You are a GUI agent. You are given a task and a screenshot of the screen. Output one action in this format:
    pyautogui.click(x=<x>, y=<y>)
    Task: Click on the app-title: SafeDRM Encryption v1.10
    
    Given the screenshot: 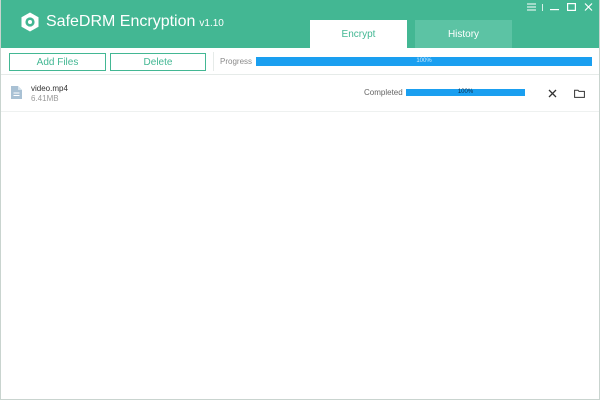 What is the action you would take?
    pyautogui.click(x=135, y=23)
    